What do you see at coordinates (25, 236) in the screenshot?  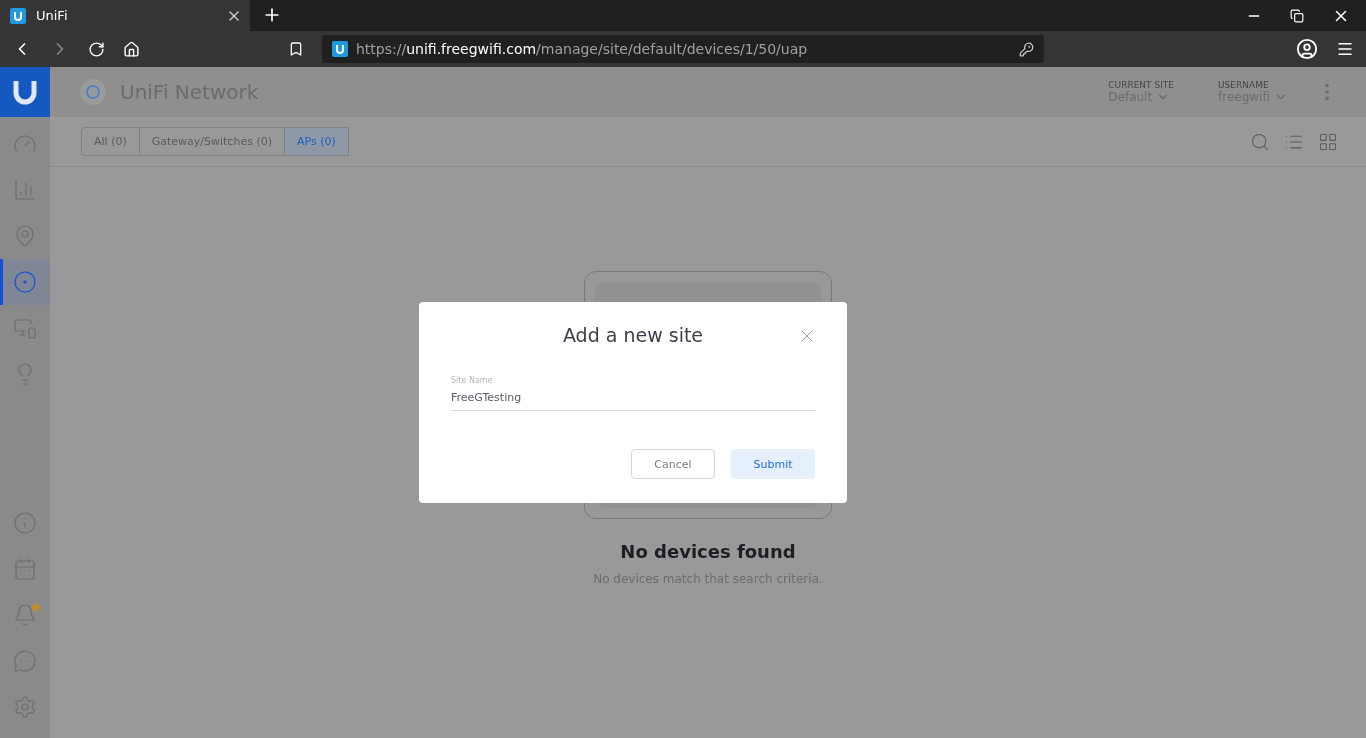 I see `map-pin-icon` at bounding box center [25, 236].